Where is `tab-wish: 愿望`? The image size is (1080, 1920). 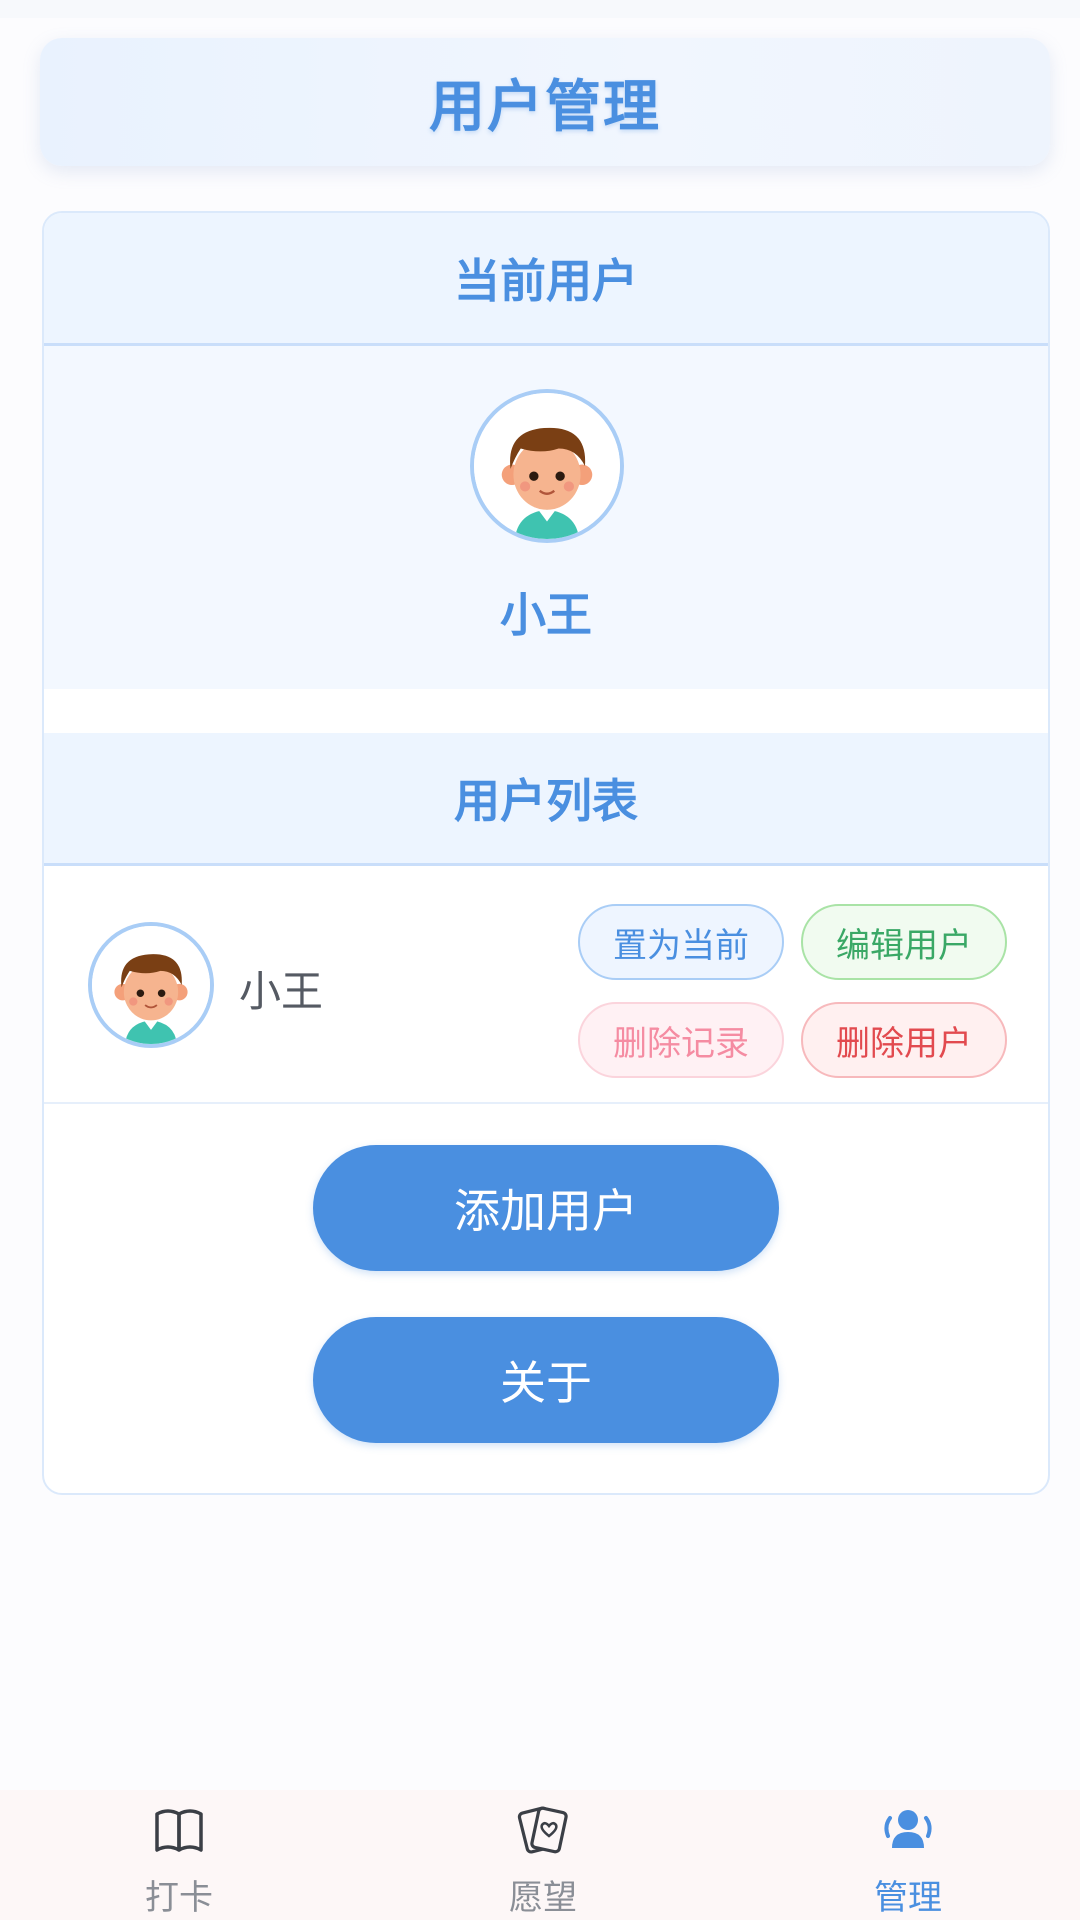 tab-wish: 愿望 is located at coordinates (543, 1855).